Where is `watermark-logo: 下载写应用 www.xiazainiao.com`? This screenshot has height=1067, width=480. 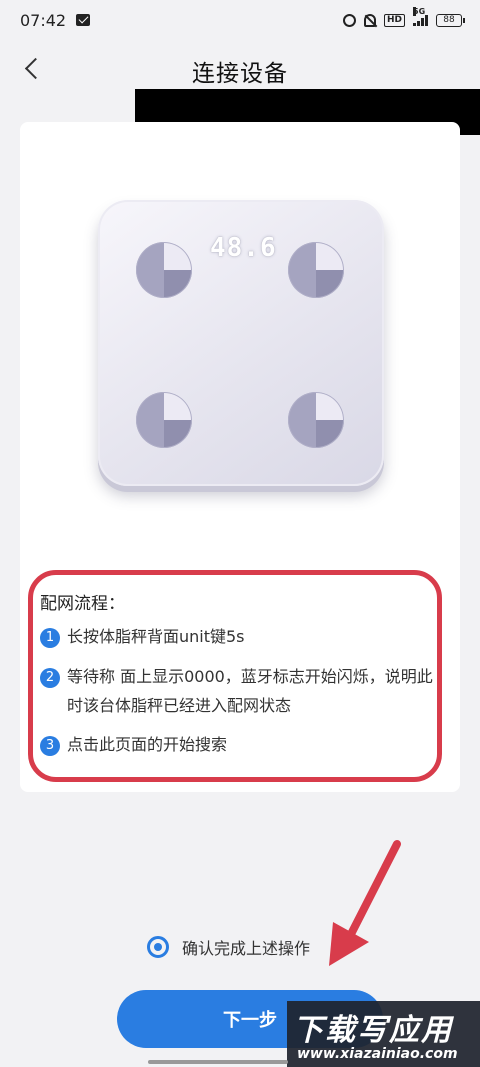
watermark-logo: 下载写应用 www.xiazainiao.com is located at coordinates (383, 1034).